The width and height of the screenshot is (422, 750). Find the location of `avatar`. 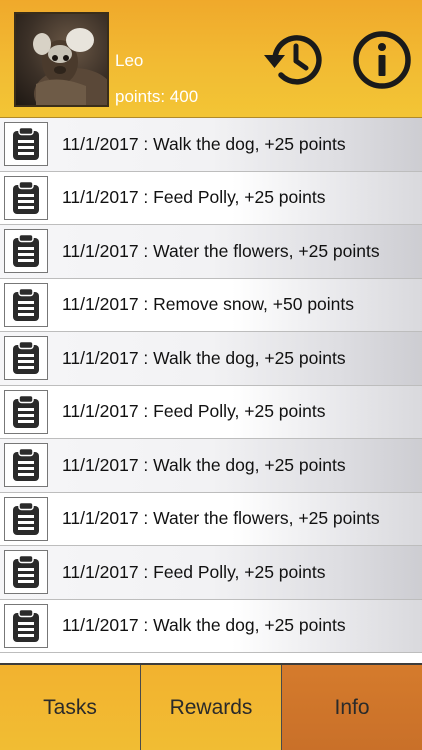

avatar is located at coordinates (61, 59).